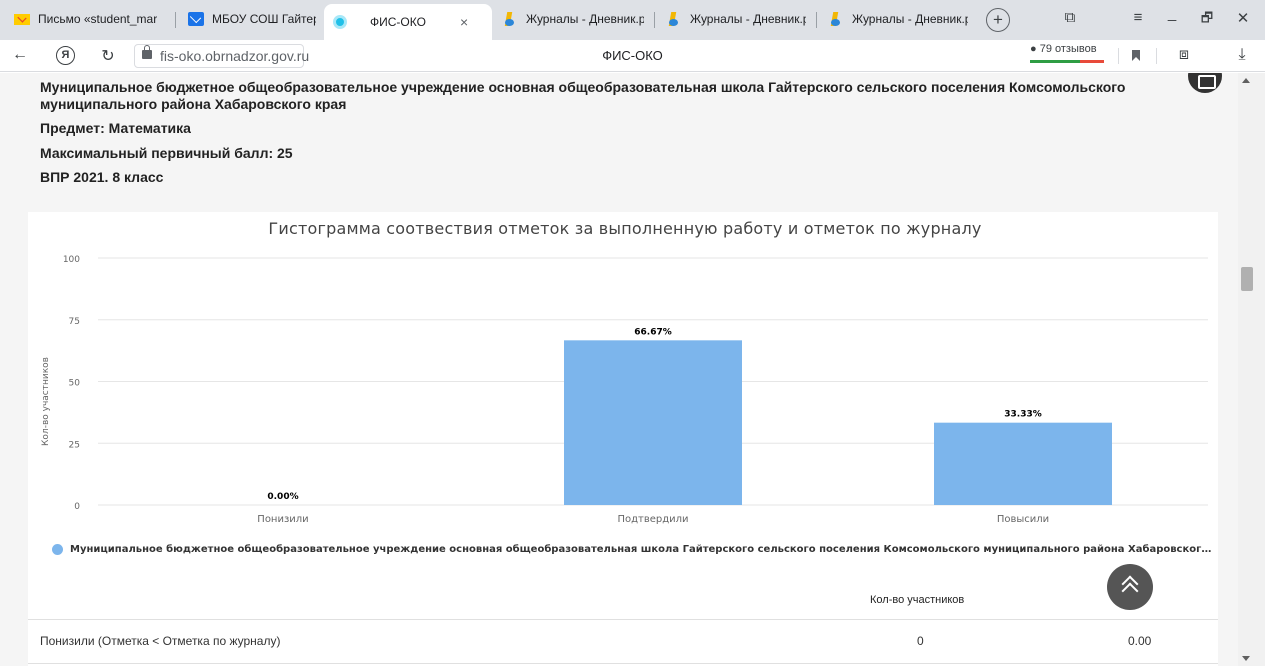 The width and height of the screenshot is (1265, 666). I want to click on y-tick-label: 75, so click(74, 322).